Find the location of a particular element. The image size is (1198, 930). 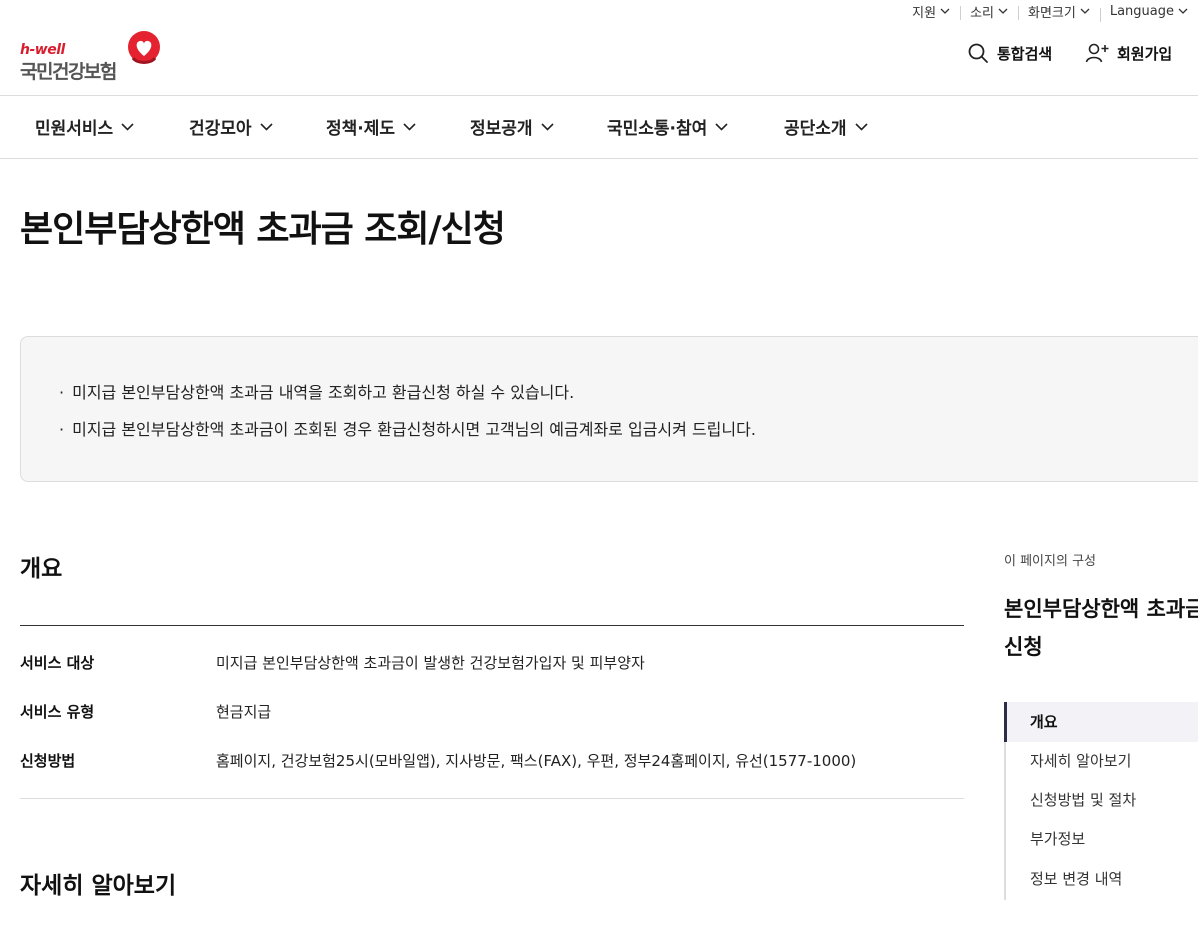

page-nav-item-details: 자세히 알아보기 is located at coordinates (1102, 761).